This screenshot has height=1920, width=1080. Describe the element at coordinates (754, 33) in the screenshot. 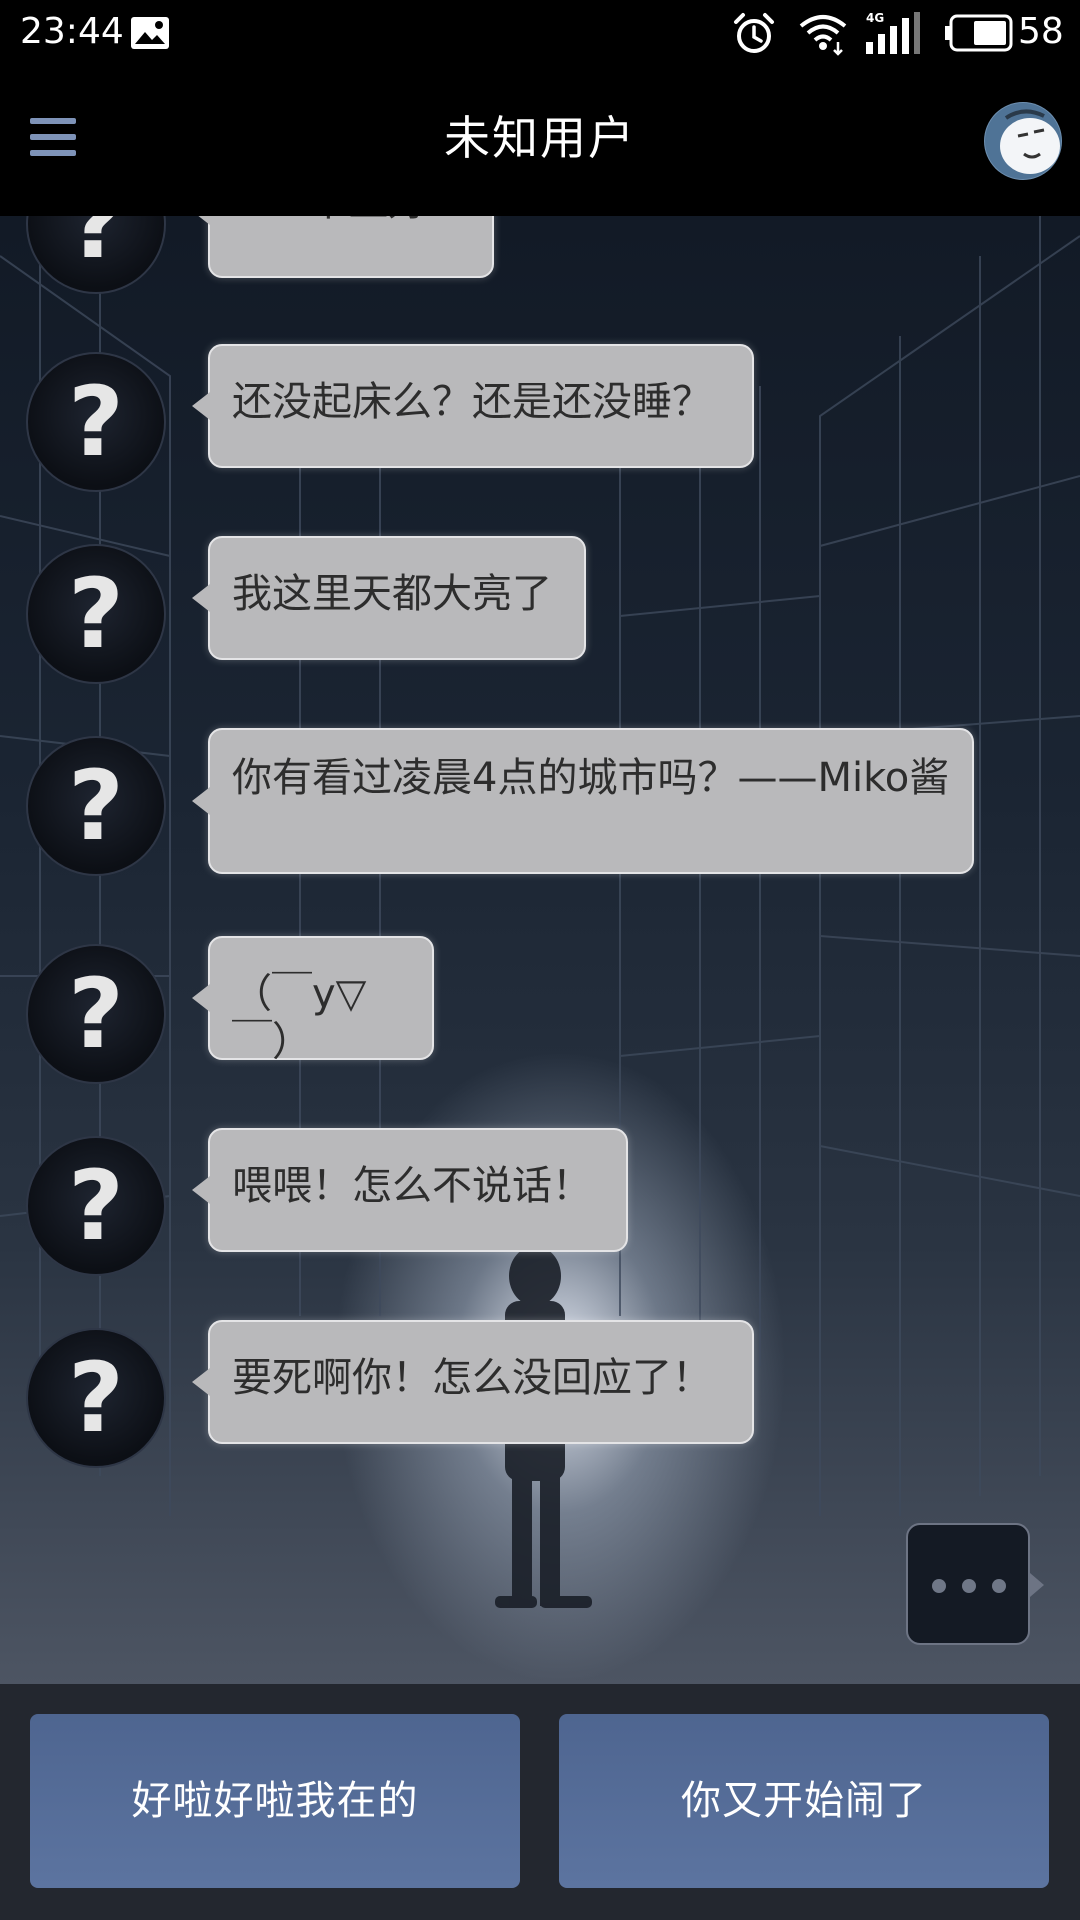

I see `alarm-icon` at that location.